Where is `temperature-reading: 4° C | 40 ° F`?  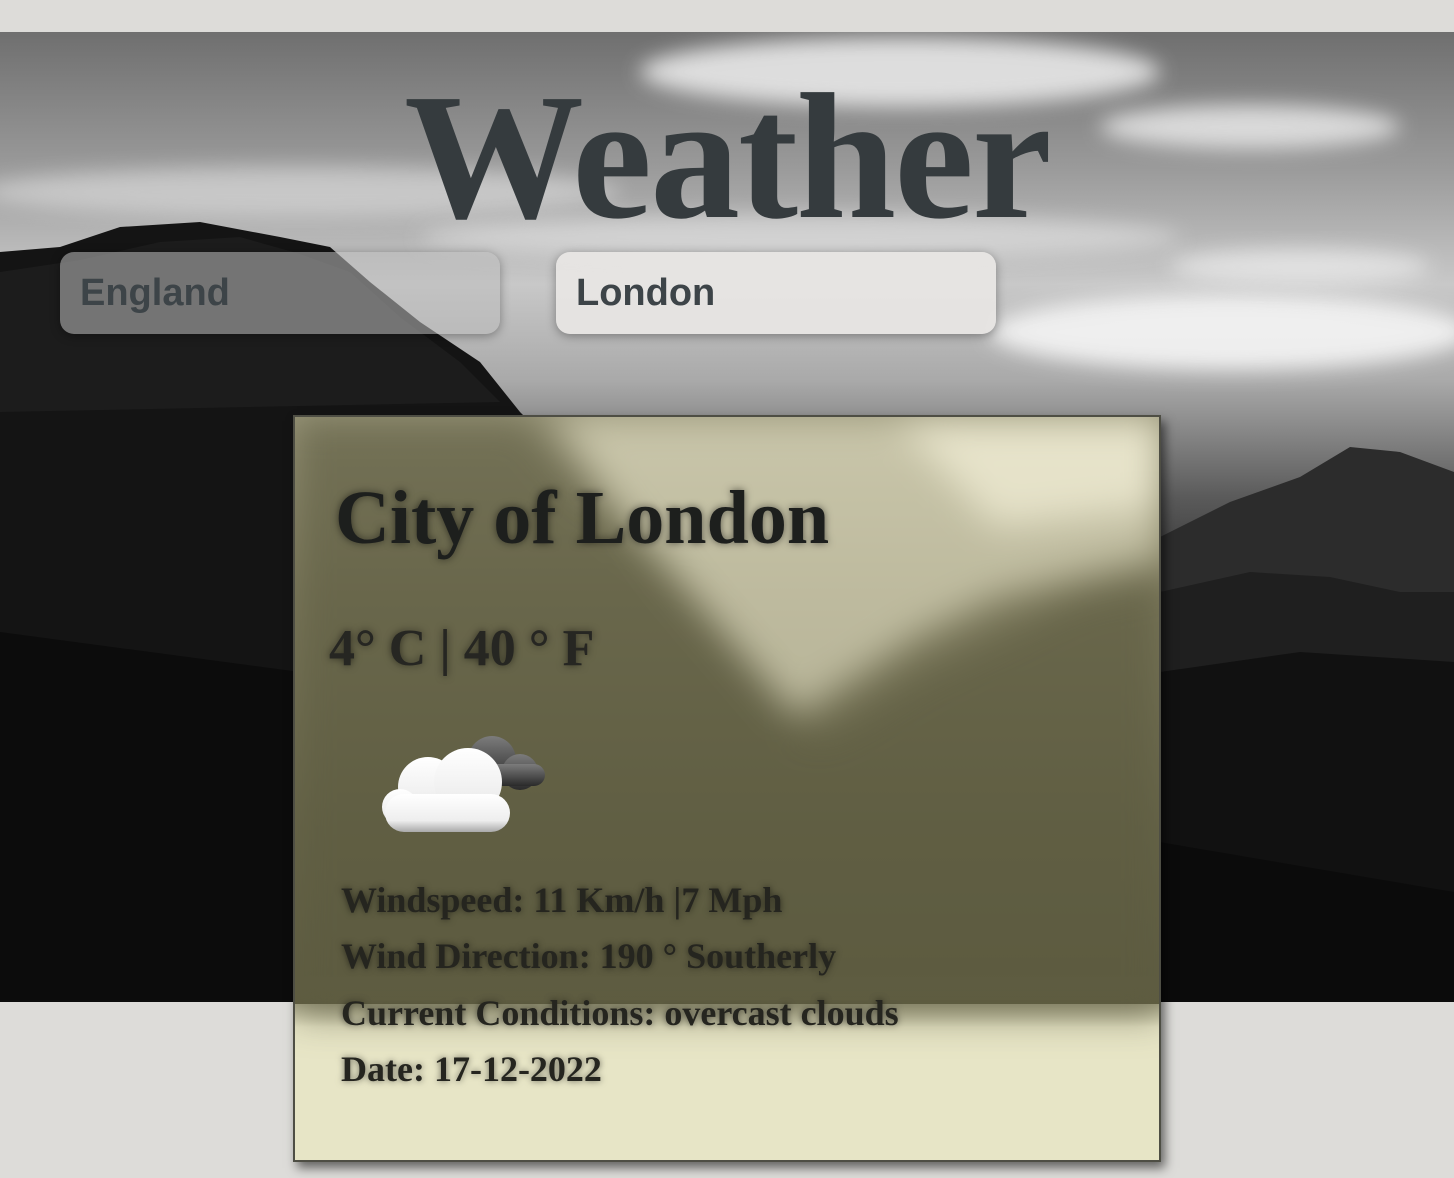 temperature-reading: 4° C | 40 ° F is located at coordinates (462, 648).